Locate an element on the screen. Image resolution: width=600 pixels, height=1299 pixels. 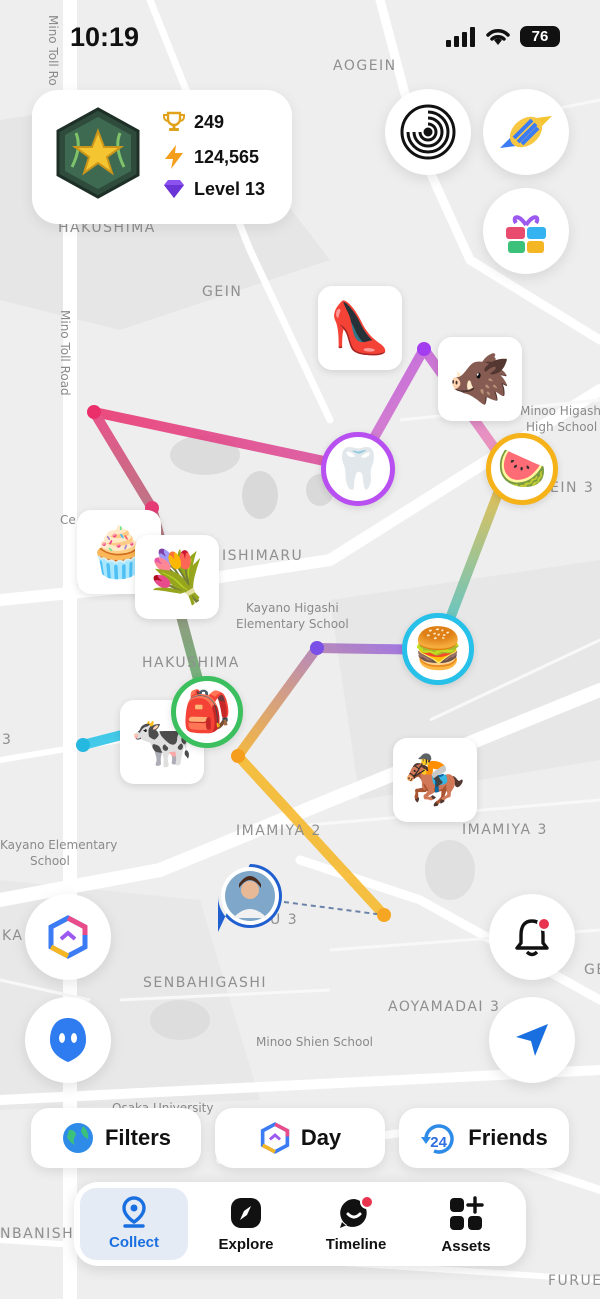
teeth-icon: 🦷 is located at coordinates (358, 469).